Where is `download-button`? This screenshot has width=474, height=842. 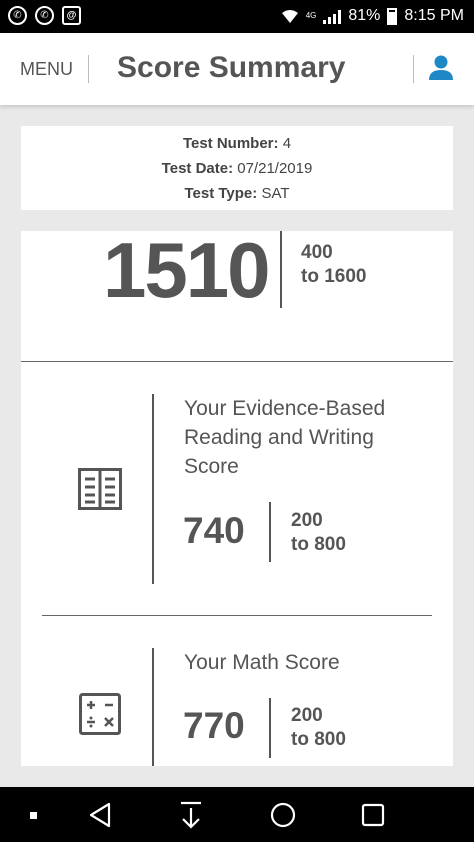
download-button is located at coordinates (191, 815).